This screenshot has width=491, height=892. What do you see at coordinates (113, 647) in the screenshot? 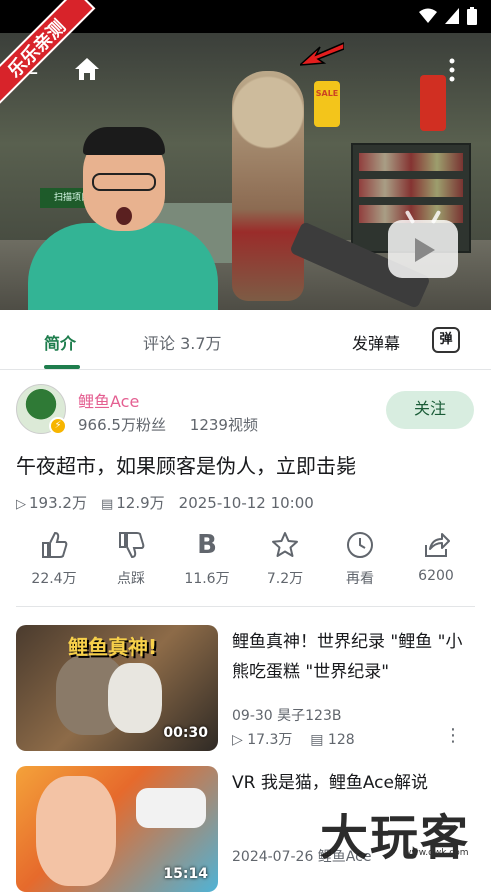
I see `thumb-caption: 鲤鱼真神!` at bounding box center [113, 647].